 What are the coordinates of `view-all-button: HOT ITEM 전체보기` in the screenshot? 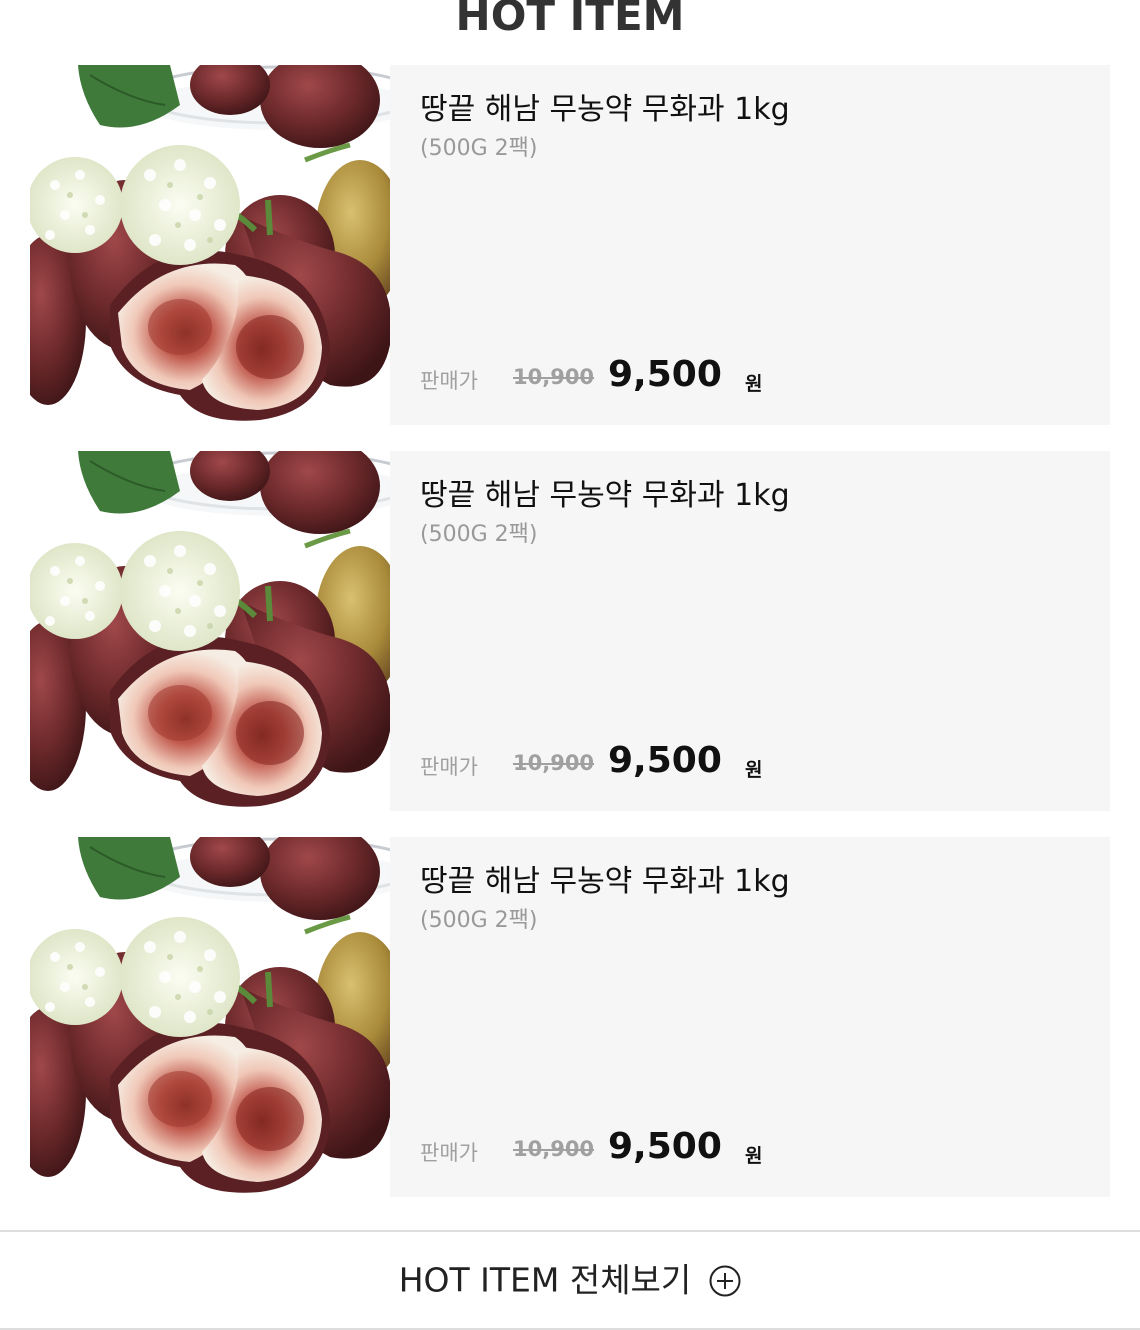 It's located at (570, 1280).